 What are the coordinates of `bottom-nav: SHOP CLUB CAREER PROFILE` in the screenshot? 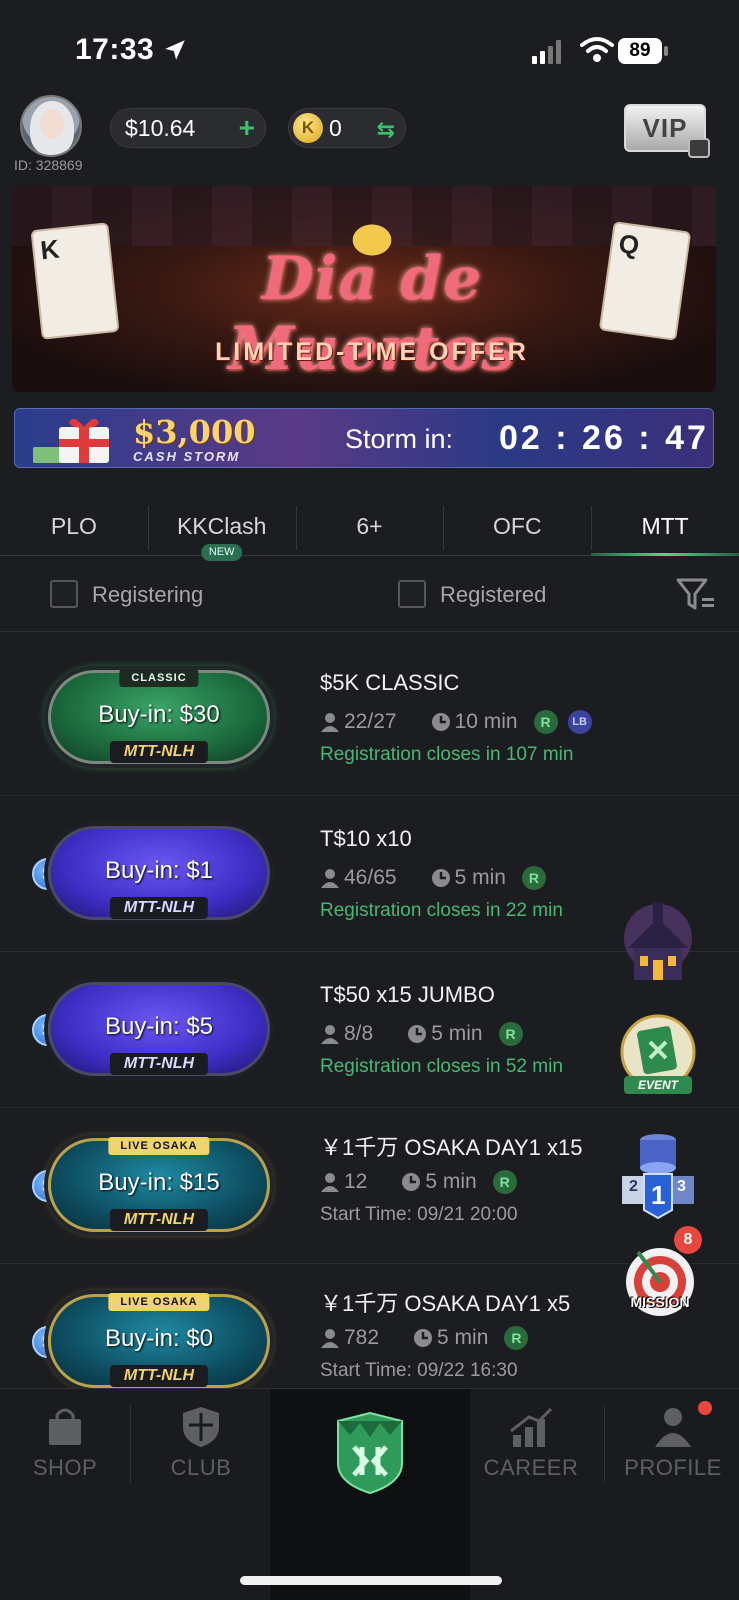 It's located at (369, 1494).